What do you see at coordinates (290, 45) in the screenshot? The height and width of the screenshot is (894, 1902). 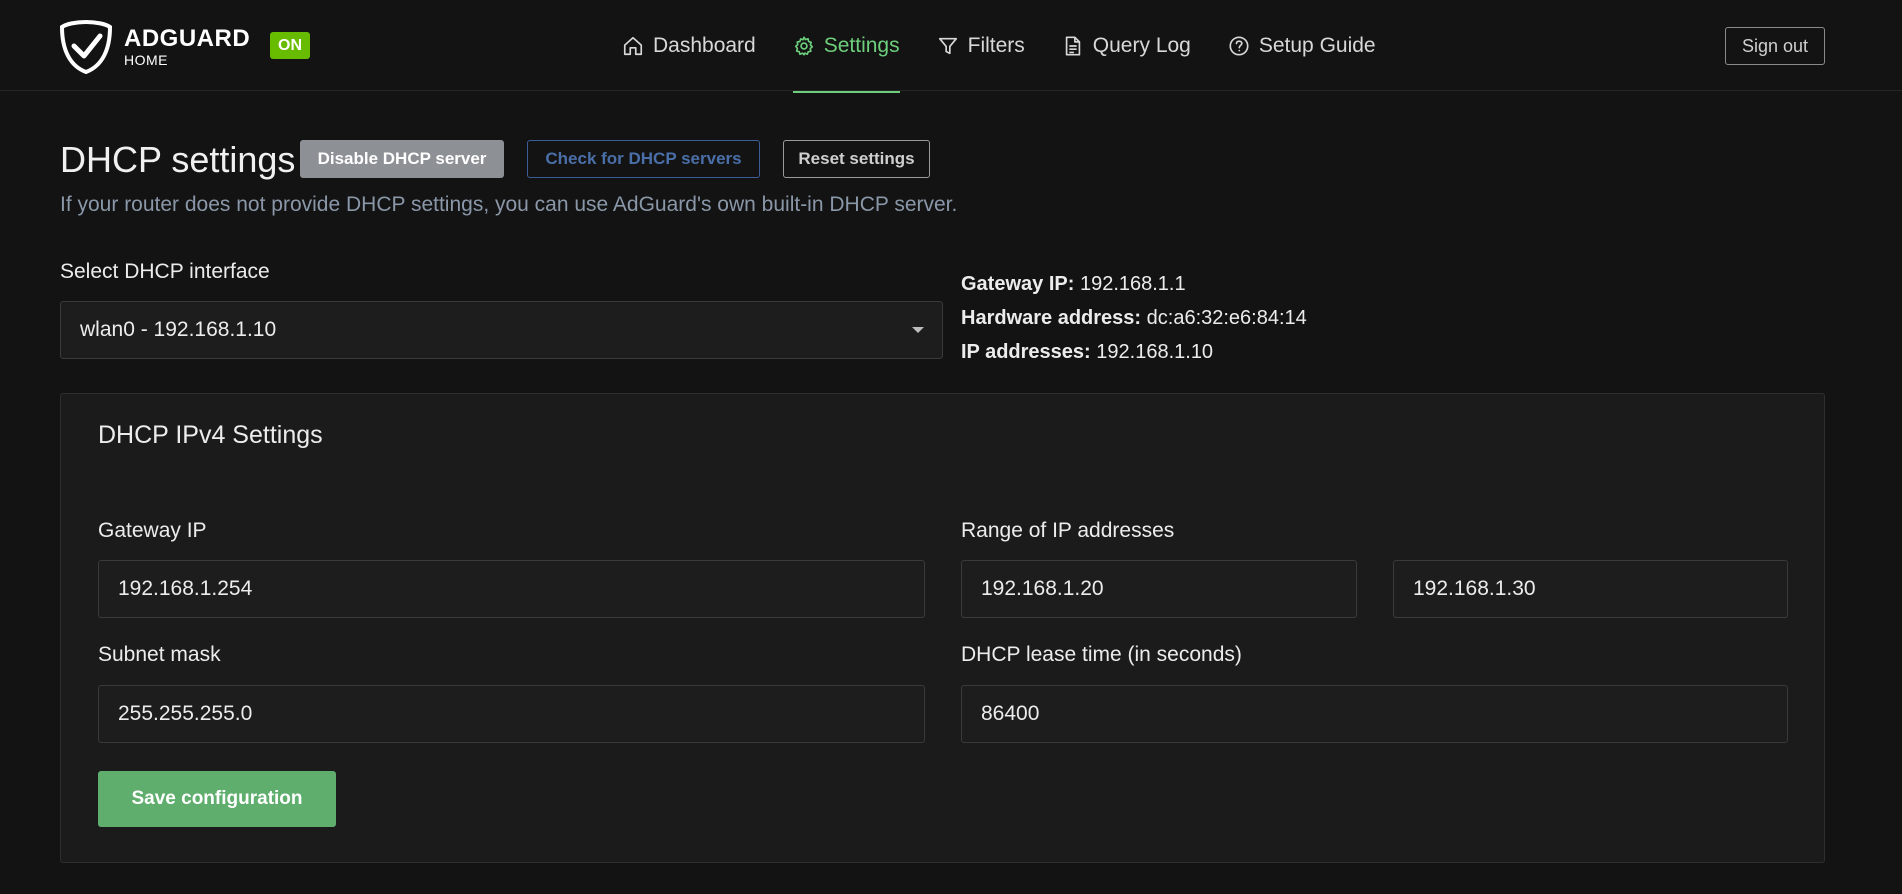 I see `protection-status-badge: ON` at bounding box center [290, 45].